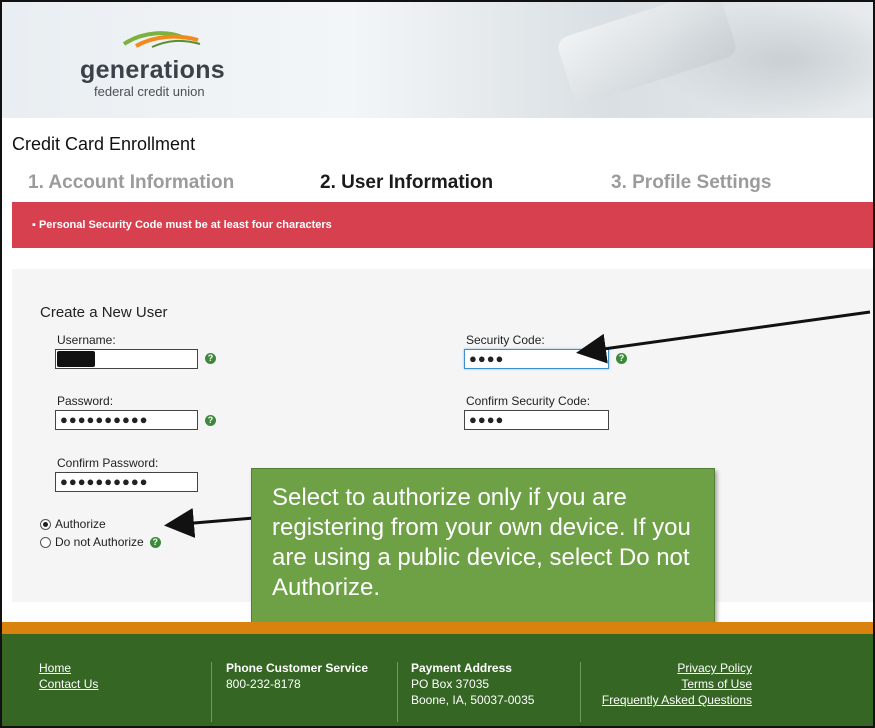  Describe the element at coordinates (297, 676) in the screenshot. I see `footer-phone: Phone Customer Service 800-232-8178` at that location.